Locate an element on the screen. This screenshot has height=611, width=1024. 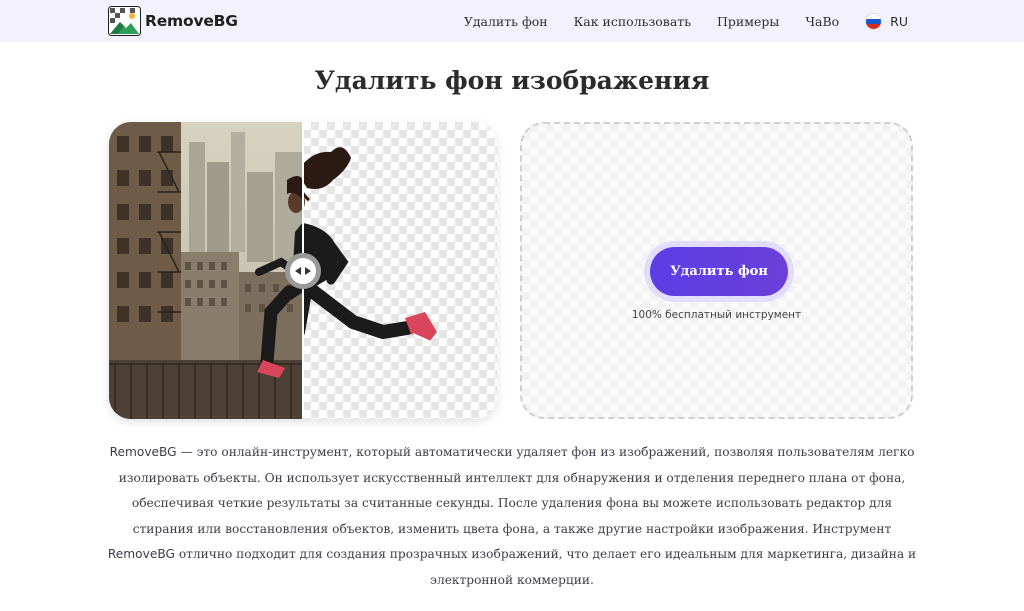
logo-icon is located at coordinates (124, 21).